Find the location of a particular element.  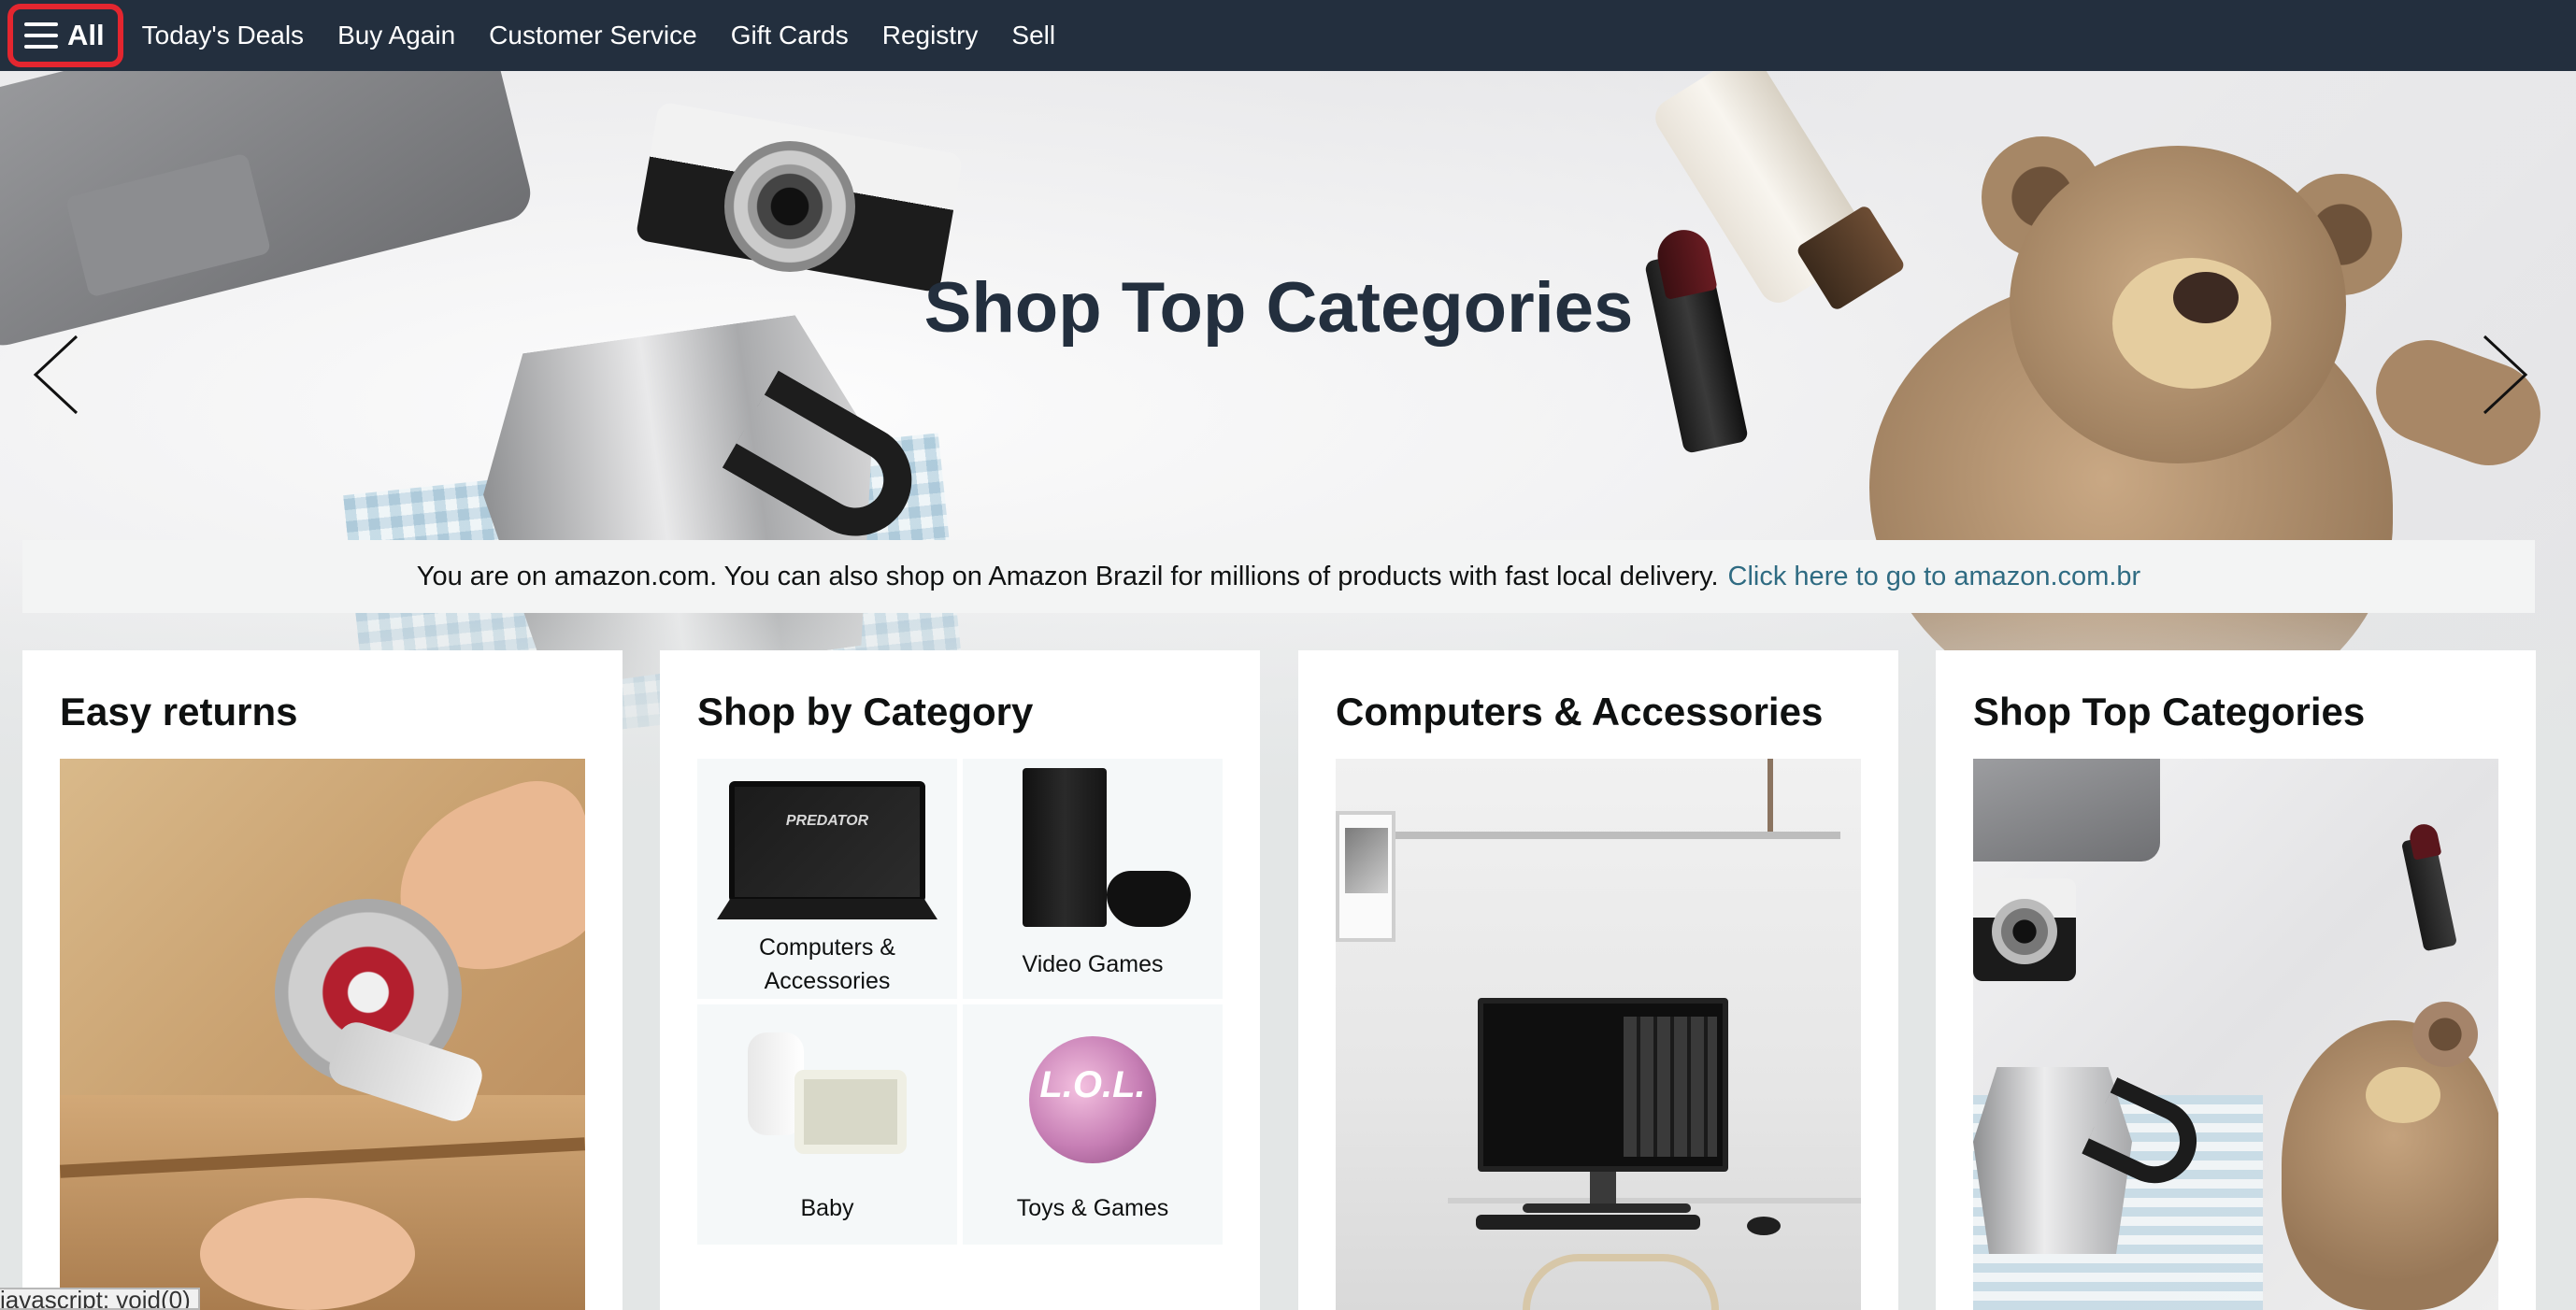

chevron-right-icon is located at coordinates (2505, 375).